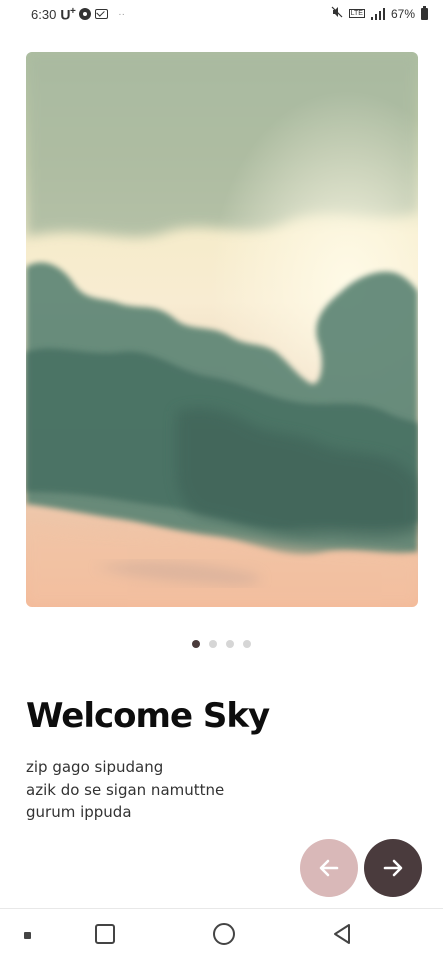  Describe the element at coordinates (356, 13) in the screenshot. I see `lte-icon: LTE` at that location.